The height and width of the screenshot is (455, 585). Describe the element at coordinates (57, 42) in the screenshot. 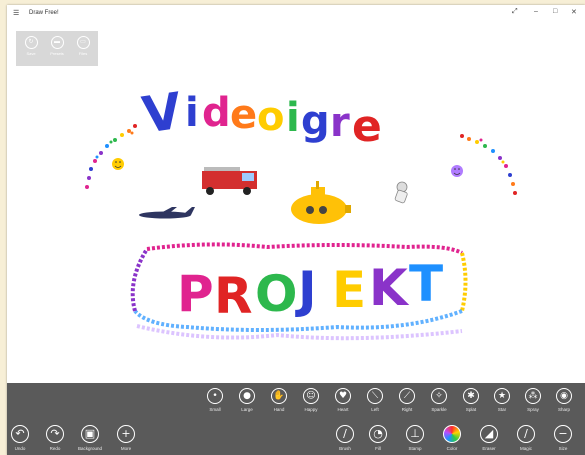

I see `presets-icon: ▬` at that location.